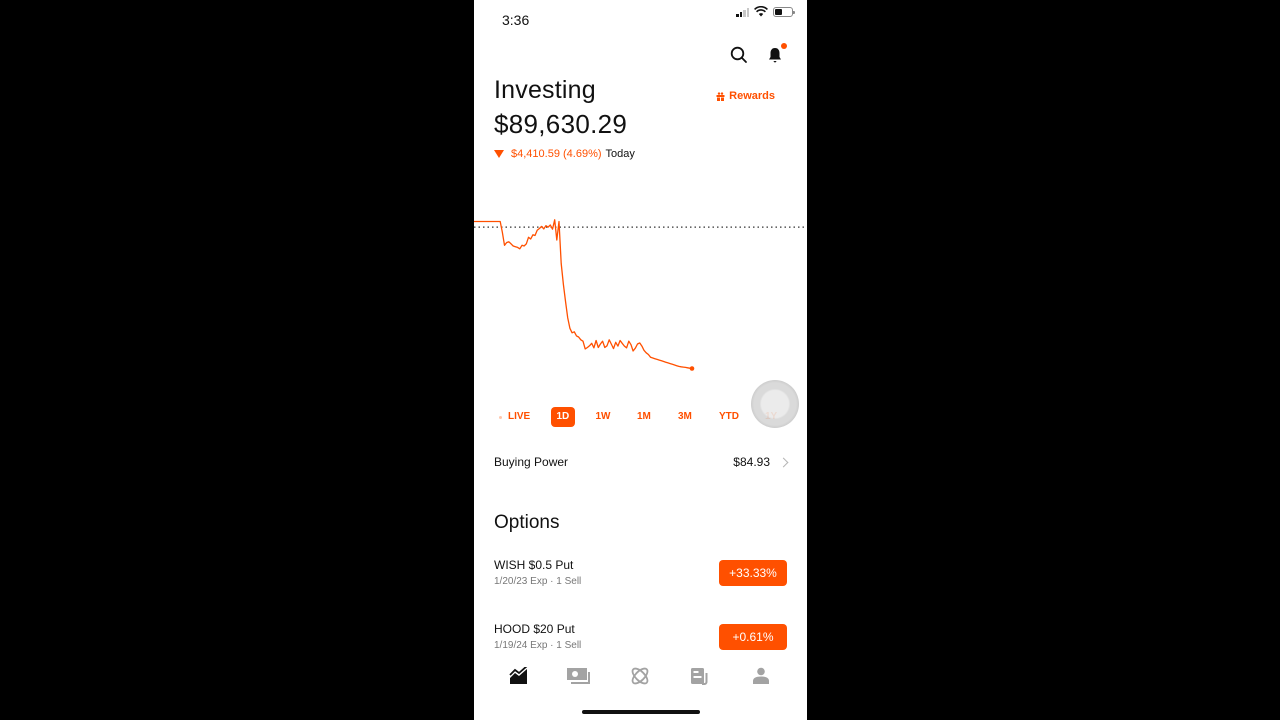 The image size is (1280, 720). What do you see at coordinates (775, 404) in the screenshot?
I see `touch-indicator` at bounding box center [775, 404].